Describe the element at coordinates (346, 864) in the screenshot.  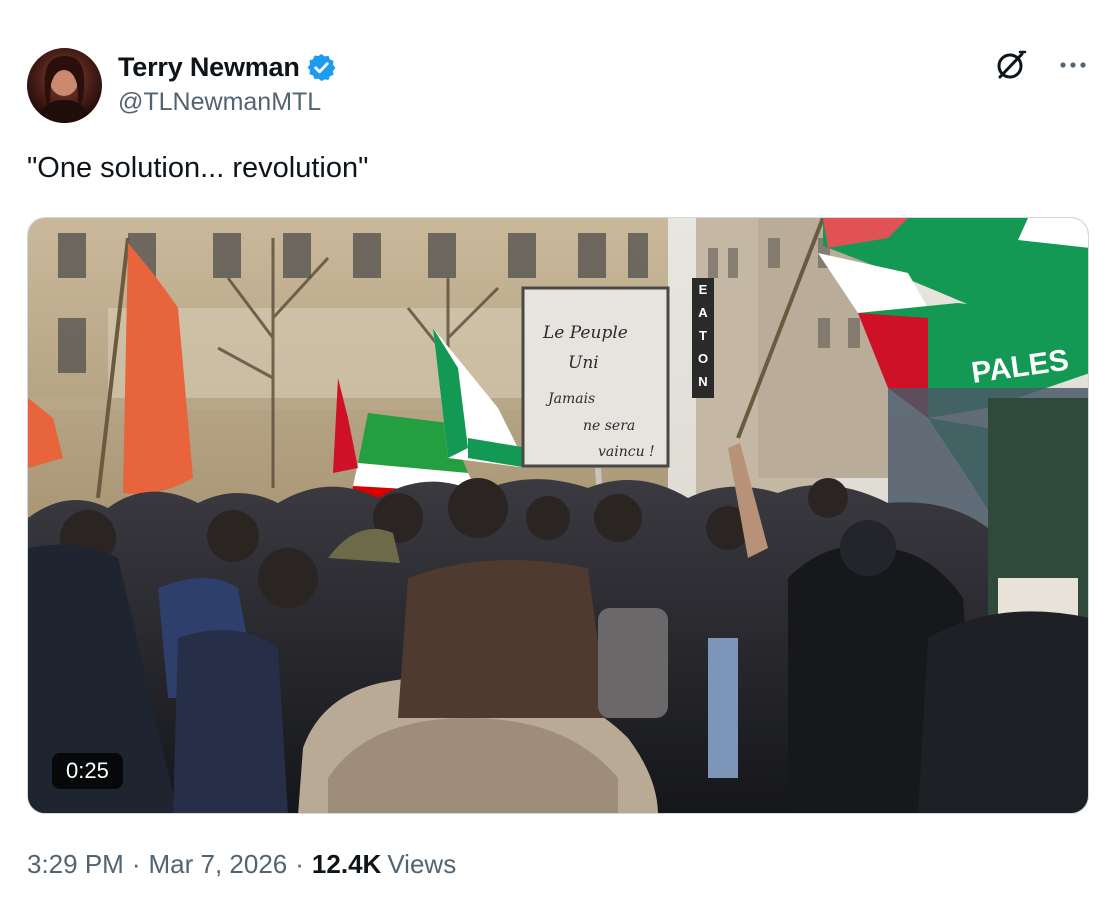
I see `views-count: 12.4K` at that location.